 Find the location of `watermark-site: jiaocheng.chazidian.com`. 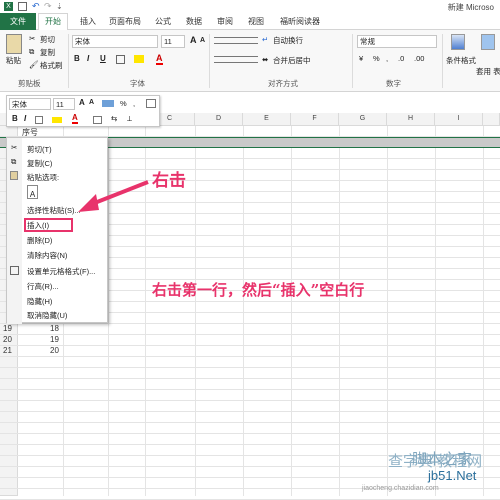

watermark-site: jiaocheng.chazidian.com is located at coordinates (400, 488).